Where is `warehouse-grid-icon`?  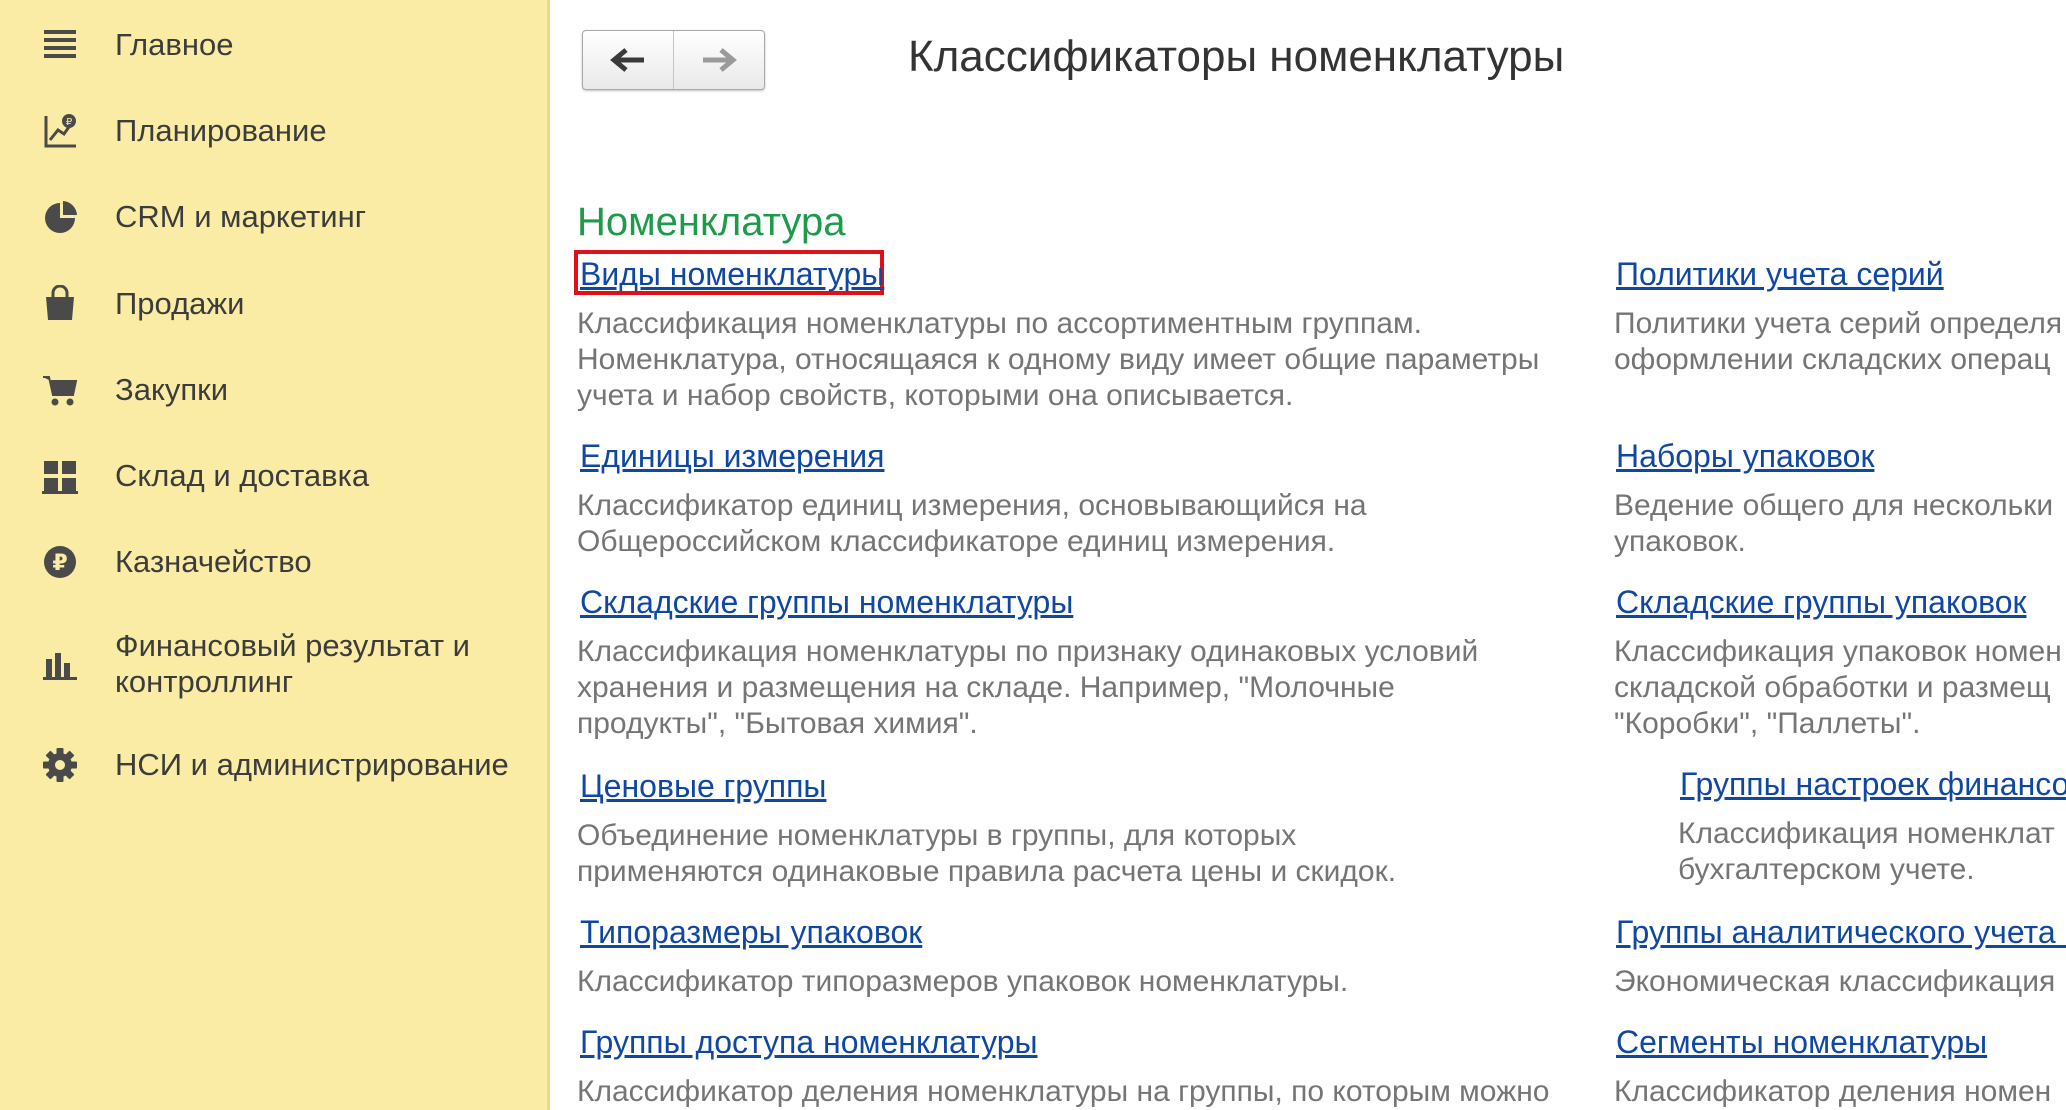 warehouse-grid-icon is located at coordinates (60, 476).